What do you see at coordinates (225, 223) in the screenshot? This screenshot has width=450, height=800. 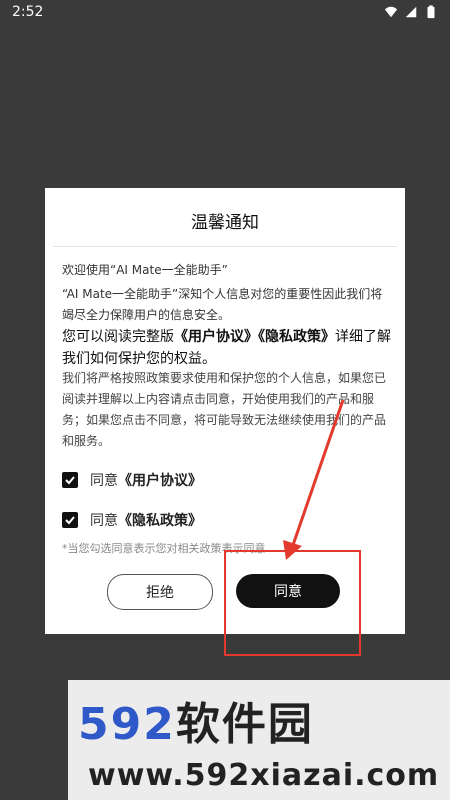 I see `dialog-title: 温馨通知` at bounding box center [225, 223].